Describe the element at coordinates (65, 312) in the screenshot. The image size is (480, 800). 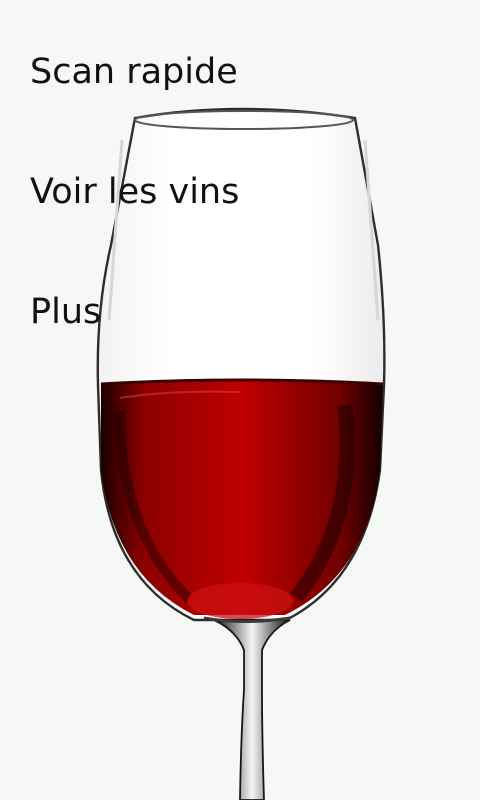
I see `plus-link: Plus` at that location.